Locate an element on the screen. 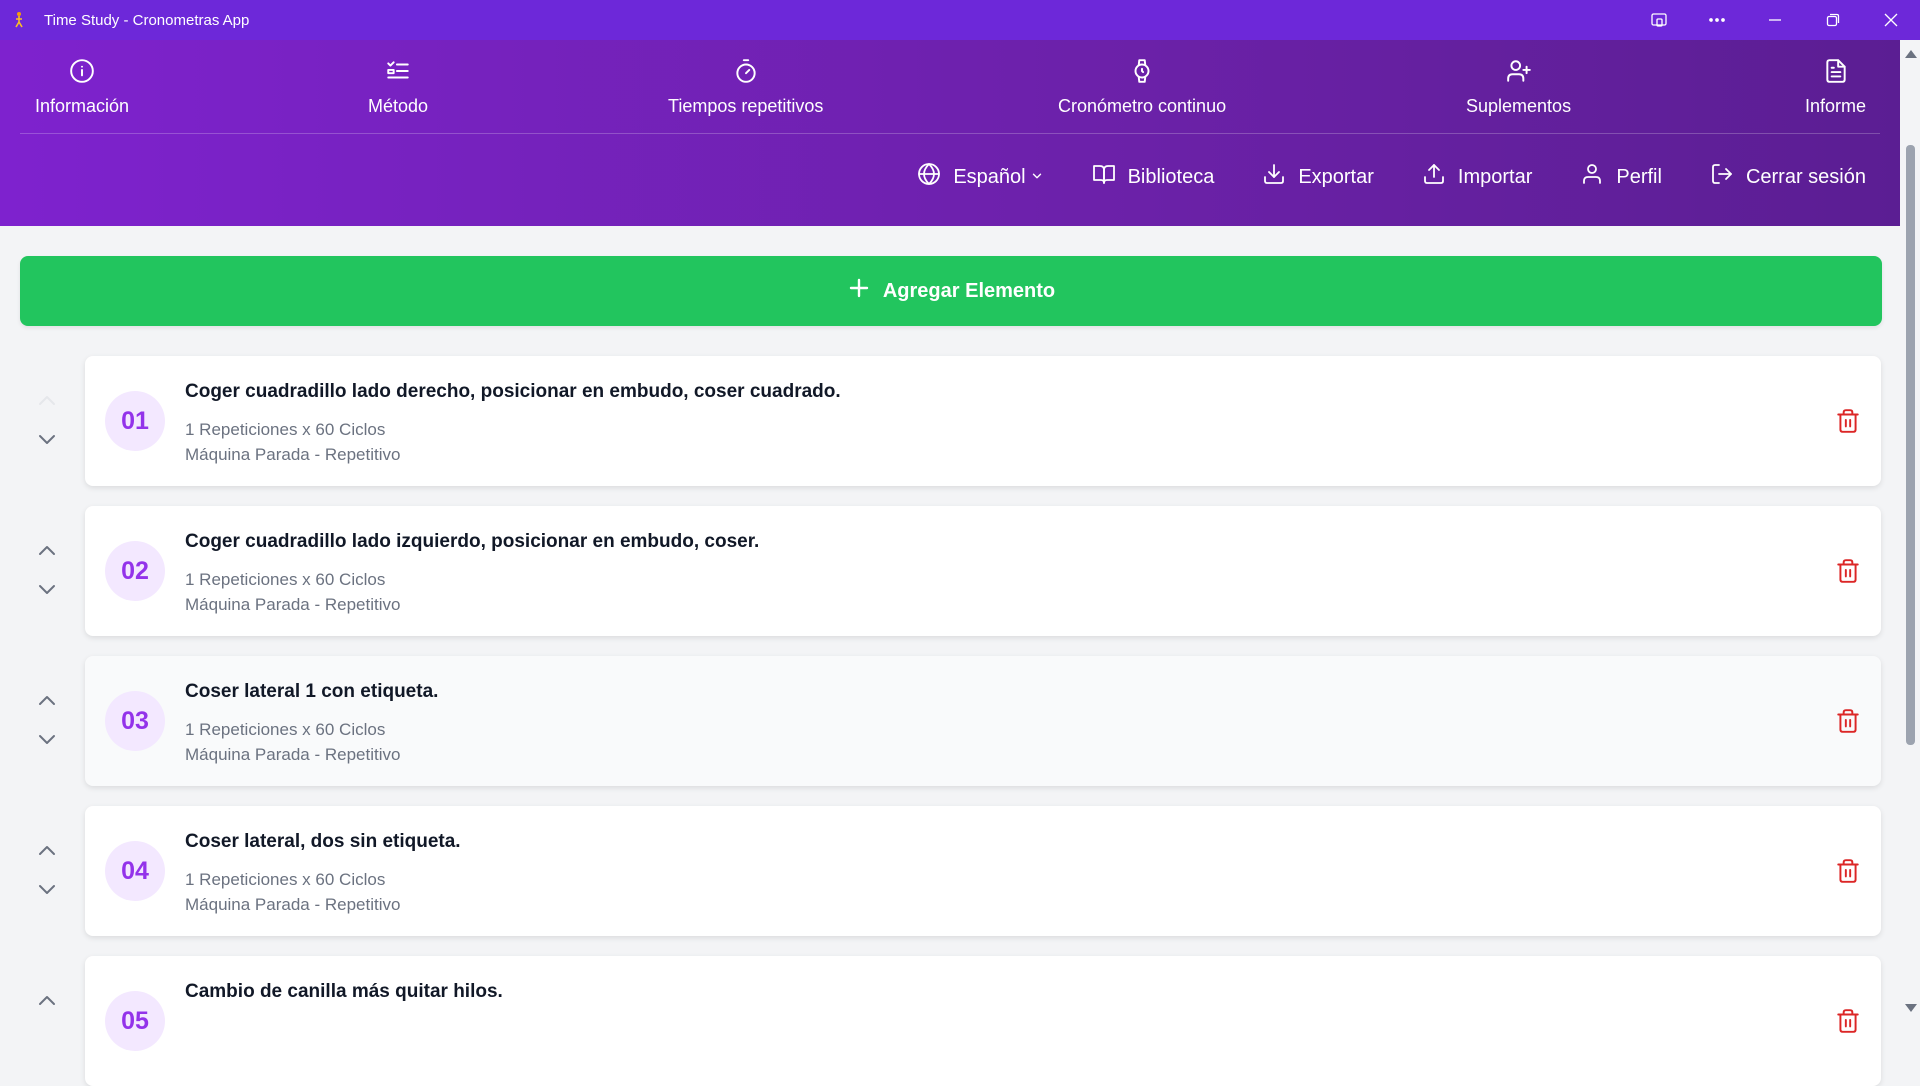 The image size is (1920, 1086). more-icon is located at coordinates (1717, 20).